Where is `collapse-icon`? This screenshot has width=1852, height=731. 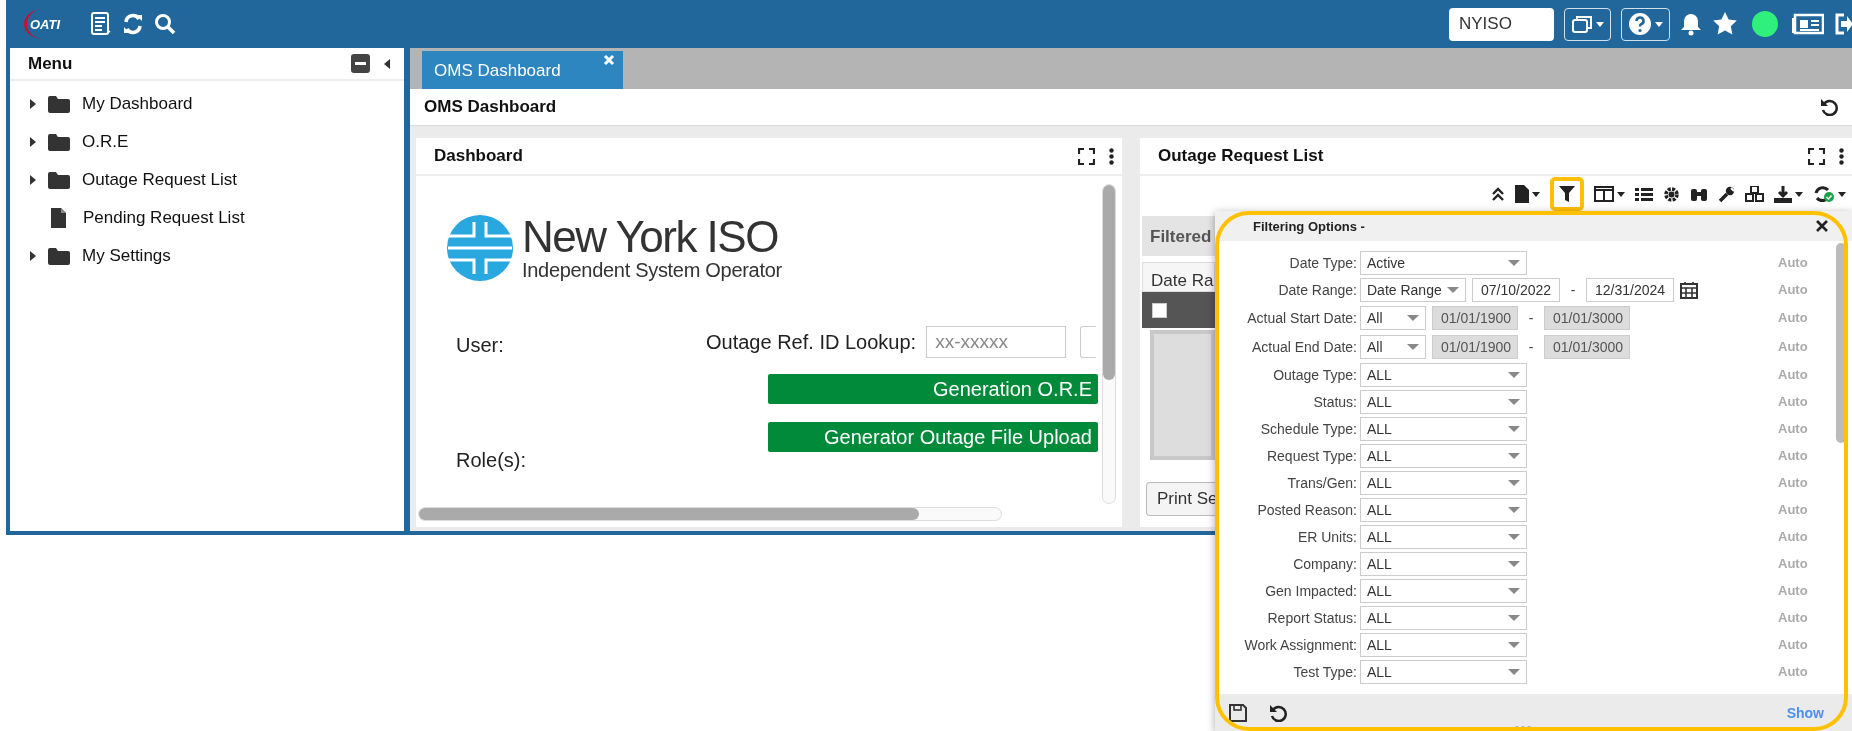
collapse-icon is located at coordinates (360, 63).